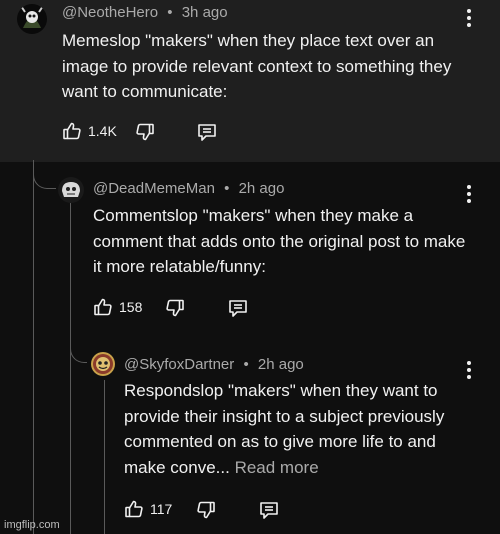 The height and width of the screenshot is (534, 500). I want to click on thread-line-nested, so click(104, 457).